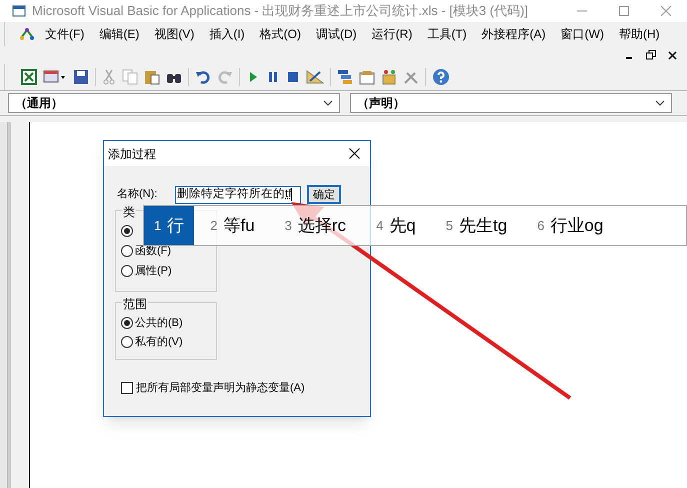  Describe the element at coordinates (55, 77) in the screenshot. I see `form-insert-icon` at that location.